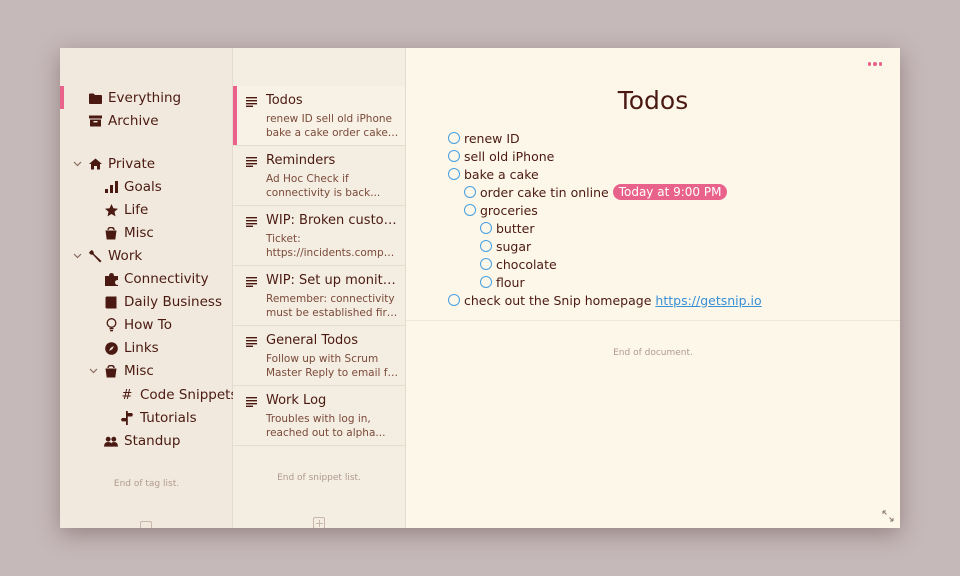  I want to click on tag-standup: Standup, so click(142, 441).